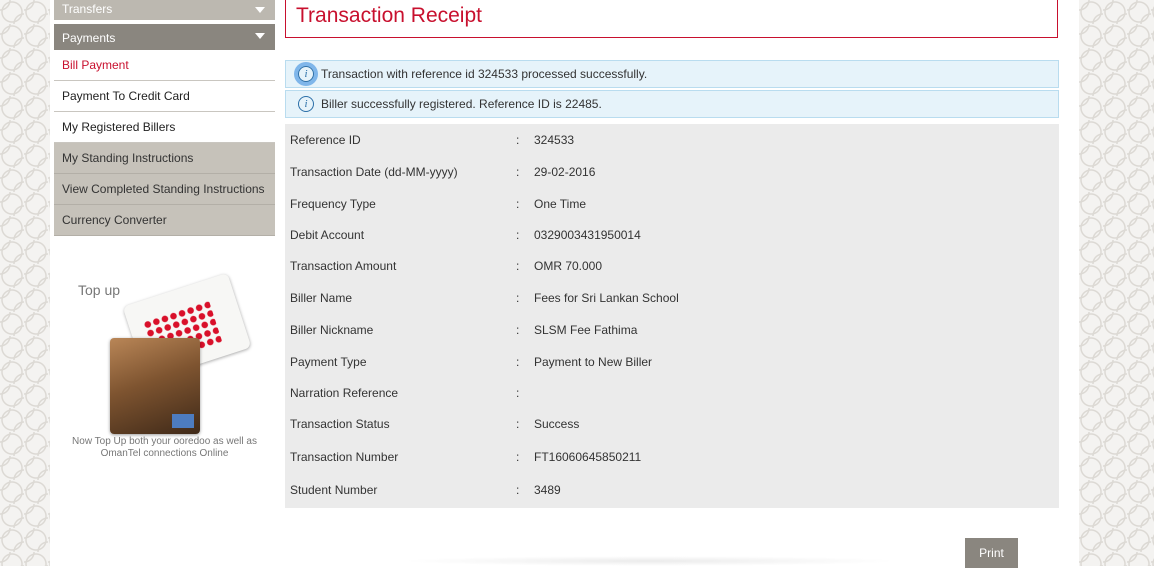 This screenshot has height=568, width=1154. Describe the element at coordinates (547, 490) in the screenshot. I see `detail-value: 3489` at that location.